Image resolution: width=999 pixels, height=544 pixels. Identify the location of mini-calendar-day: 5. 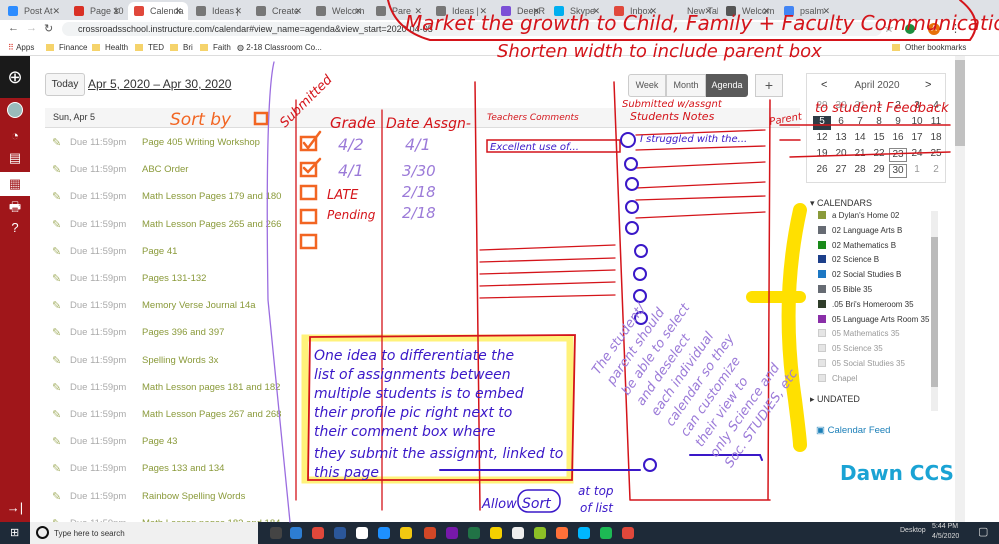
(822, 123).